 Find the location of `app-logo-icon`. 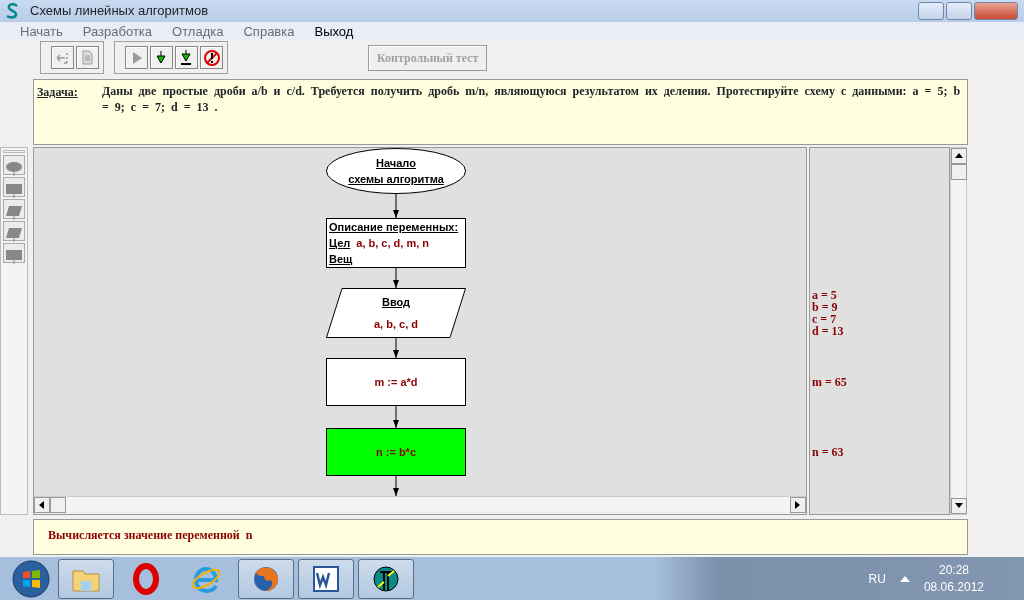

app-logo-icon is located at coordinates (13, 11).